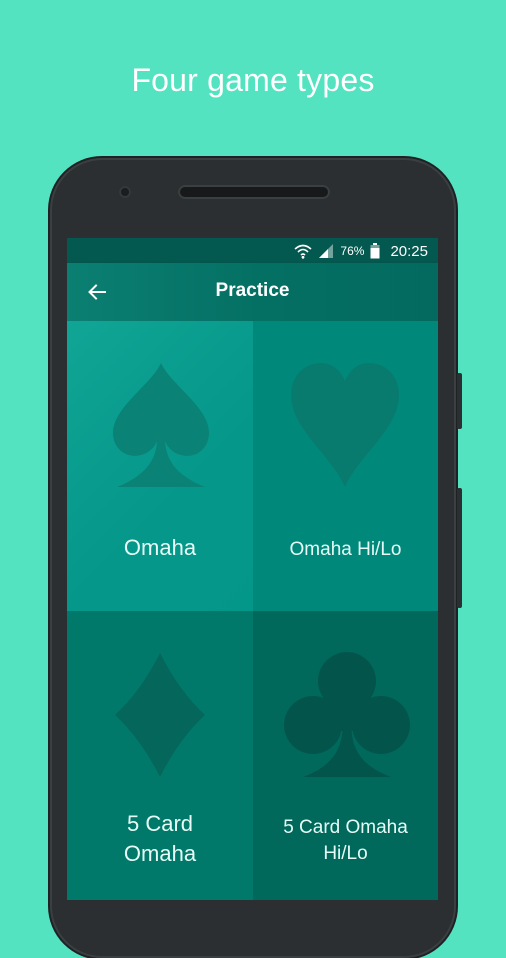 This screenshot has height=958, width=506. I want to click on game-tile-5-card-omaha: 5 Card Omaha, so click(160, 755).